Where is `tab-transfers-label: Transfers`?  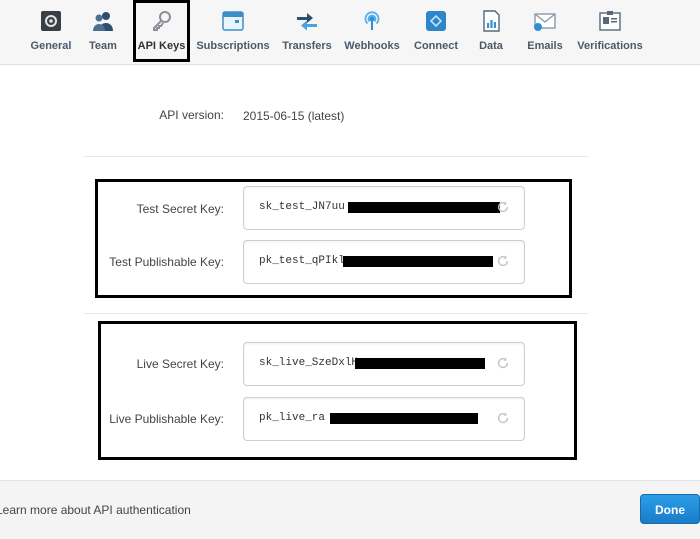 tab-transfers-label: Transfers is located at coordinates (307, 46).